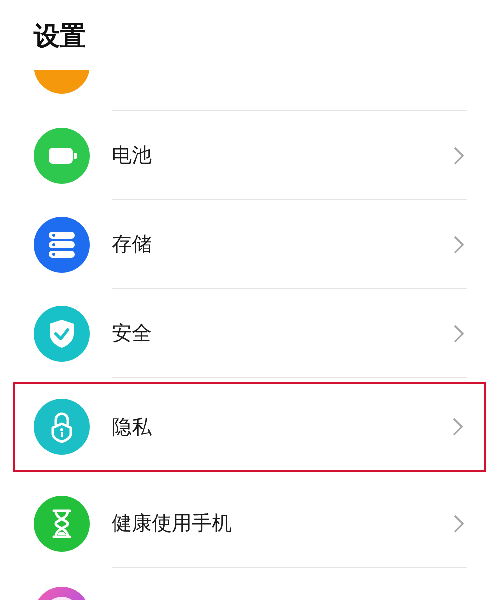  I want to click on row-label: 隐私, so click(132, 427).